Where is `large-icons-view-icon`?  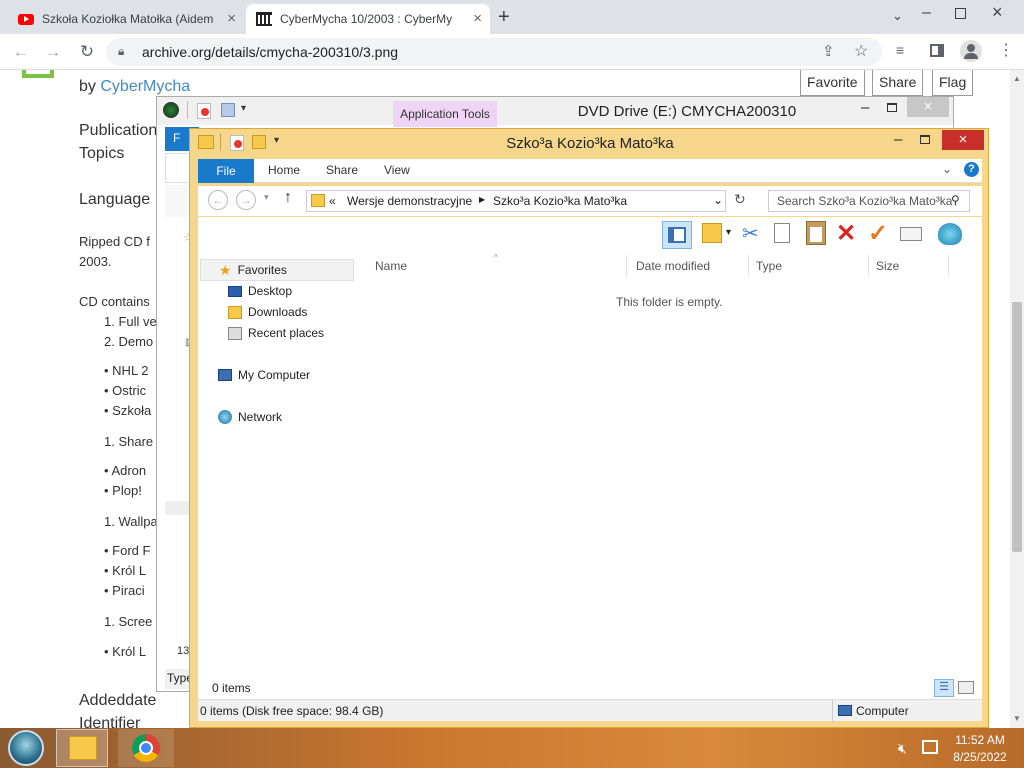
large-icons-view-icon is located at coordinates (966, 687).